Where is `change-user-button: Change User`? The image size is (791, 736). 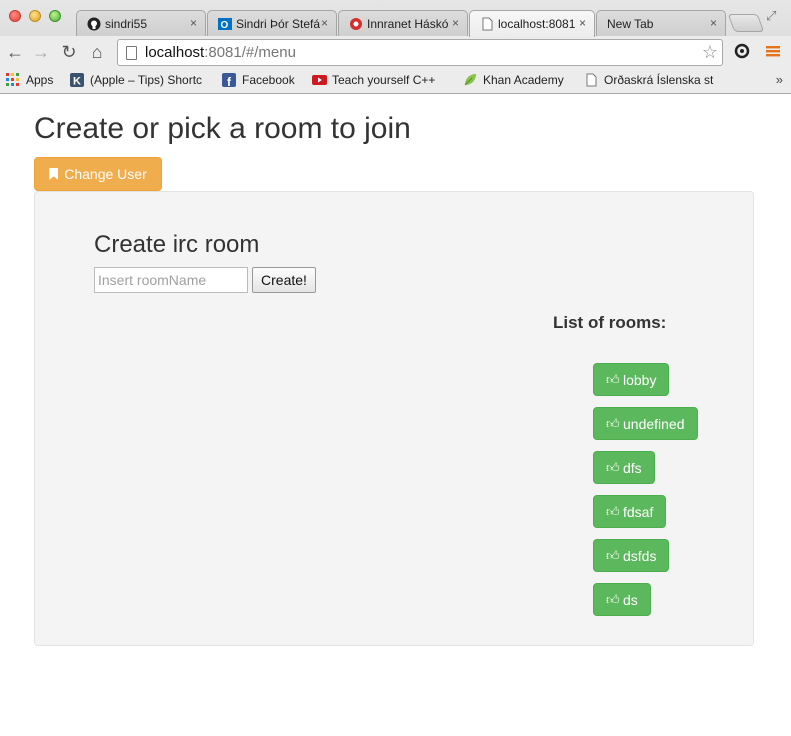 change-user-button: Change User is located at coordinates (98, 174).